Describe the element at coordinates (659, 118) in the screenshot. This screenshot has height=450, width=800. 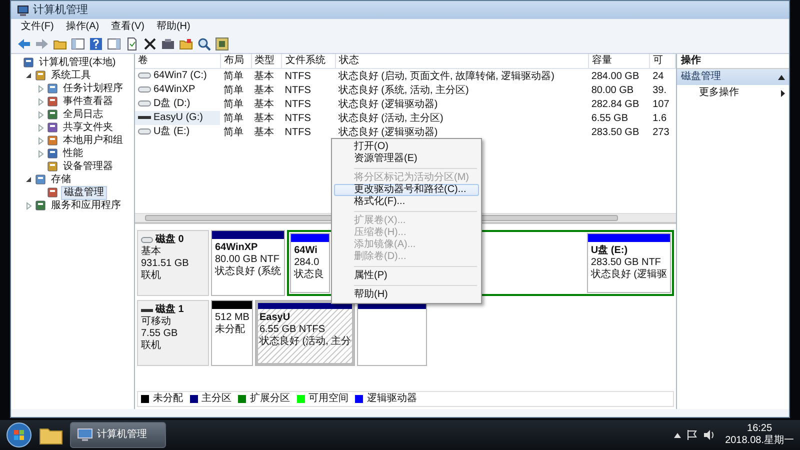
I see `table-cell: 1.6` at that location.